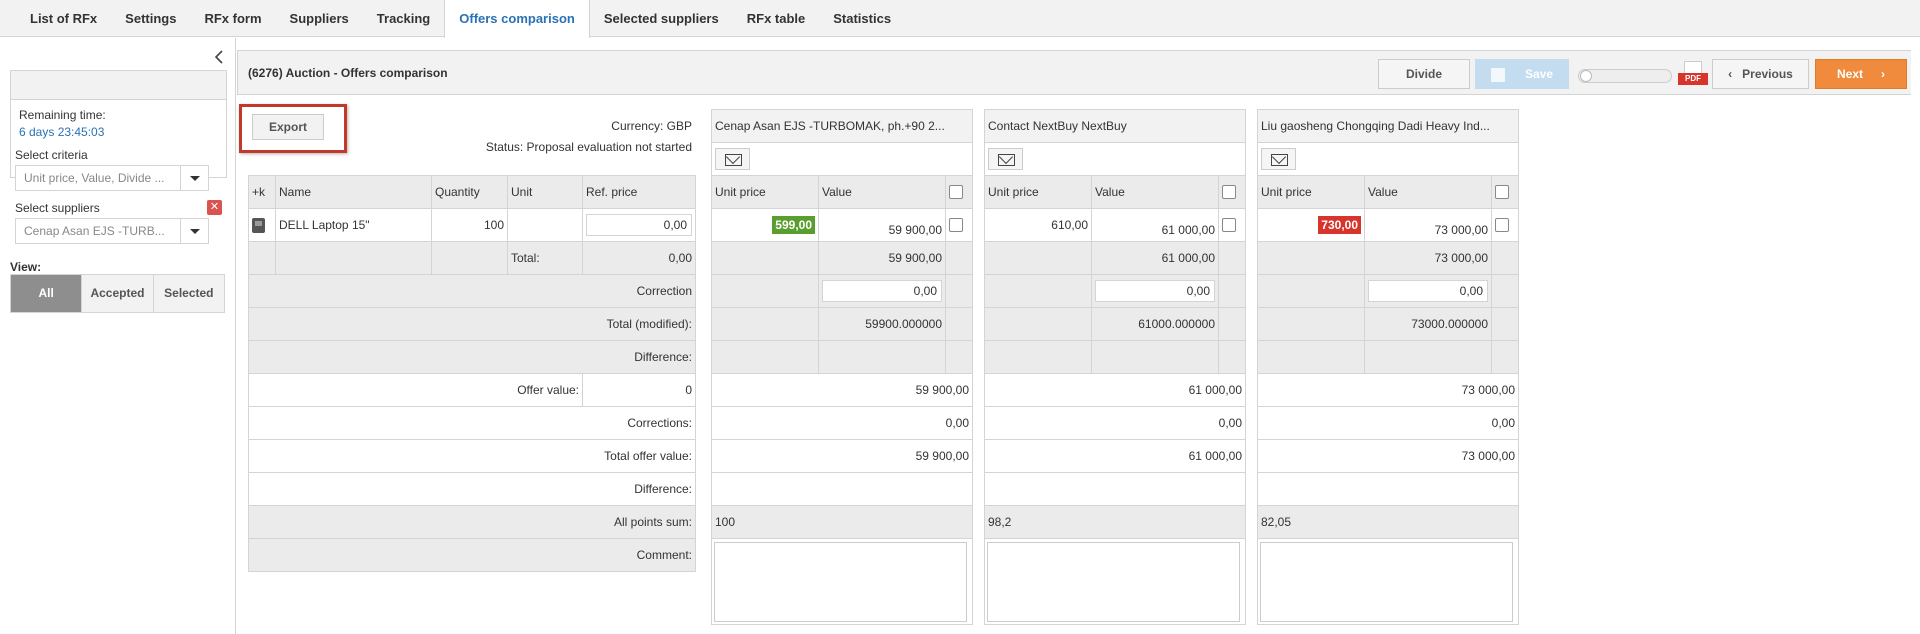 This screenshot has height=634, width=1920. Describe the element at coordinates (1115, 456) in the screenshot. I see `total-offer-value: 61 000,00` at that location.